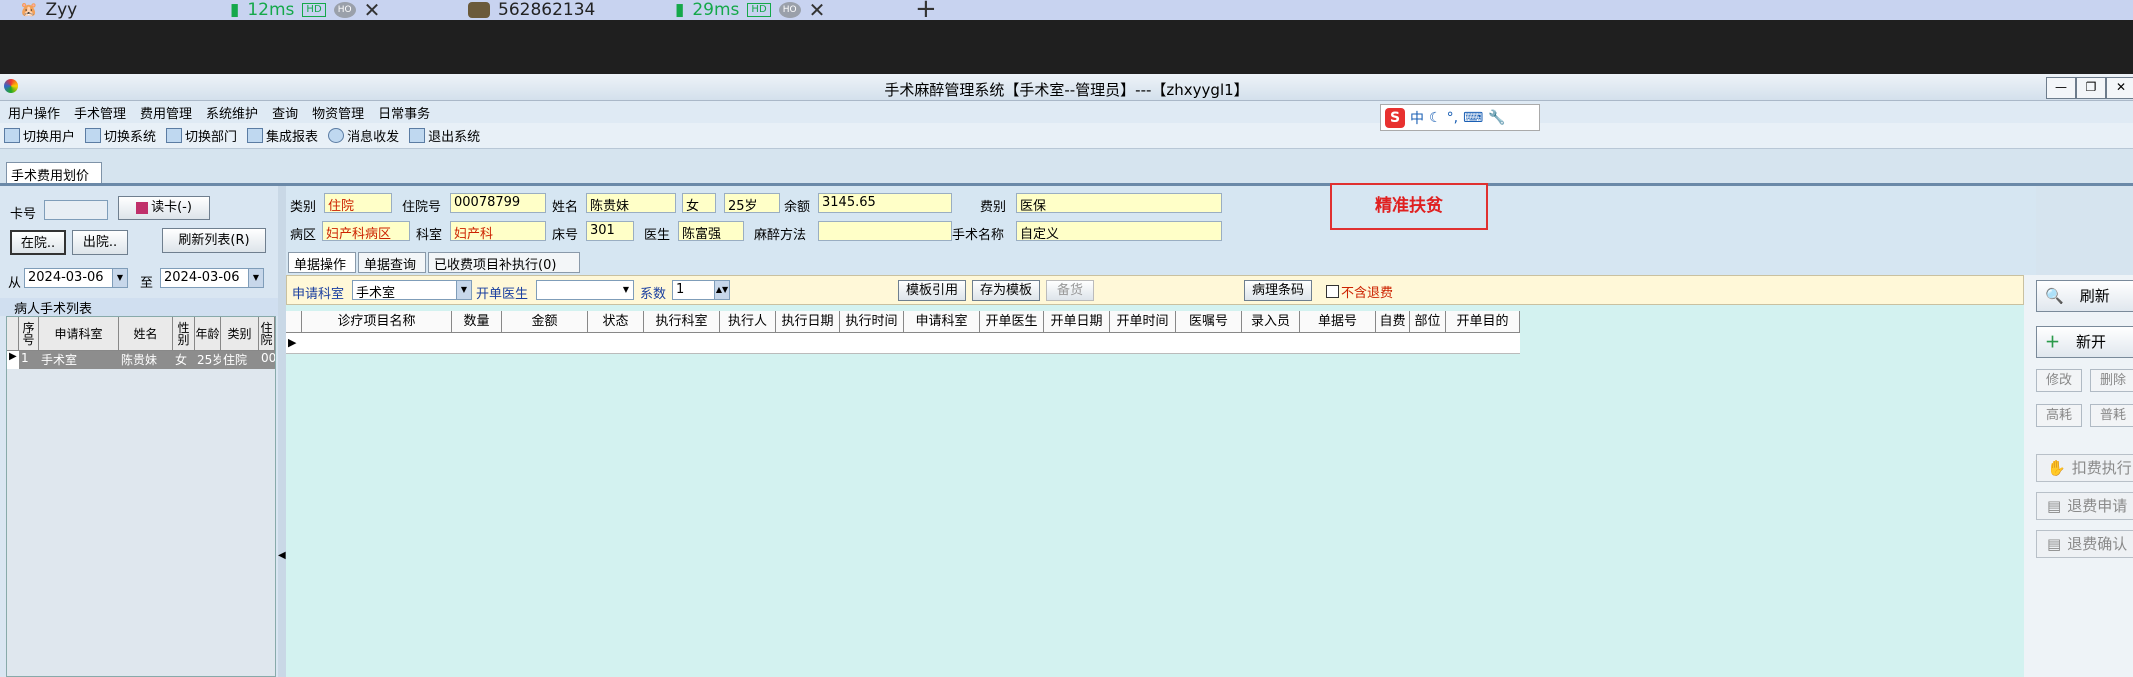 The height and width of the screenshot is (677, 2133). What do you see at coordinates (164, 208) in the screenshot?
I see `read-card-button: 读卡(-)` at bounding box center [164, 208].